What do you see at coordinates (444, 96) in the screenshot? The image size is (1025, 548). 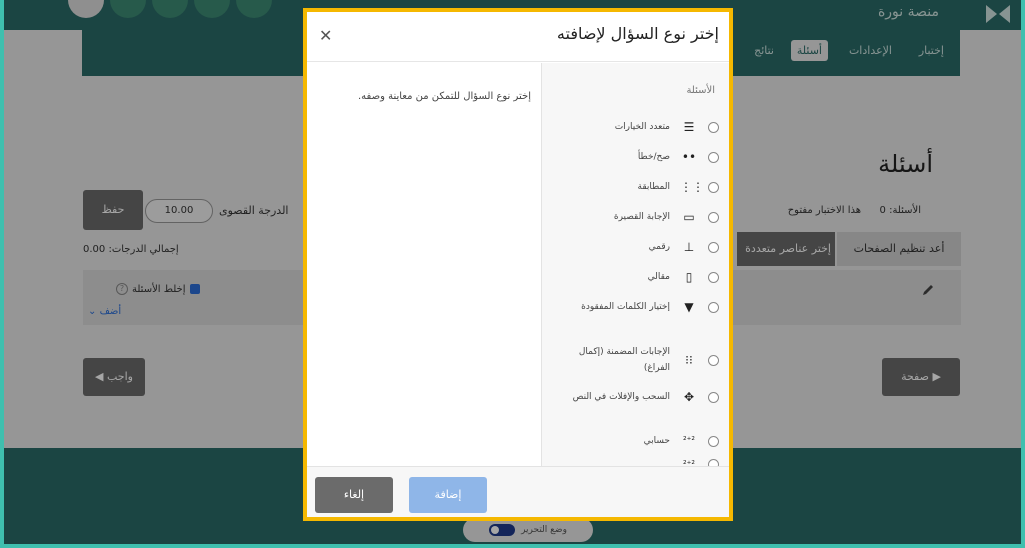 I see `type-description: إختر نوع السؤال للتمكن من معاينة وصفه.` at bounding box center [444, 96].